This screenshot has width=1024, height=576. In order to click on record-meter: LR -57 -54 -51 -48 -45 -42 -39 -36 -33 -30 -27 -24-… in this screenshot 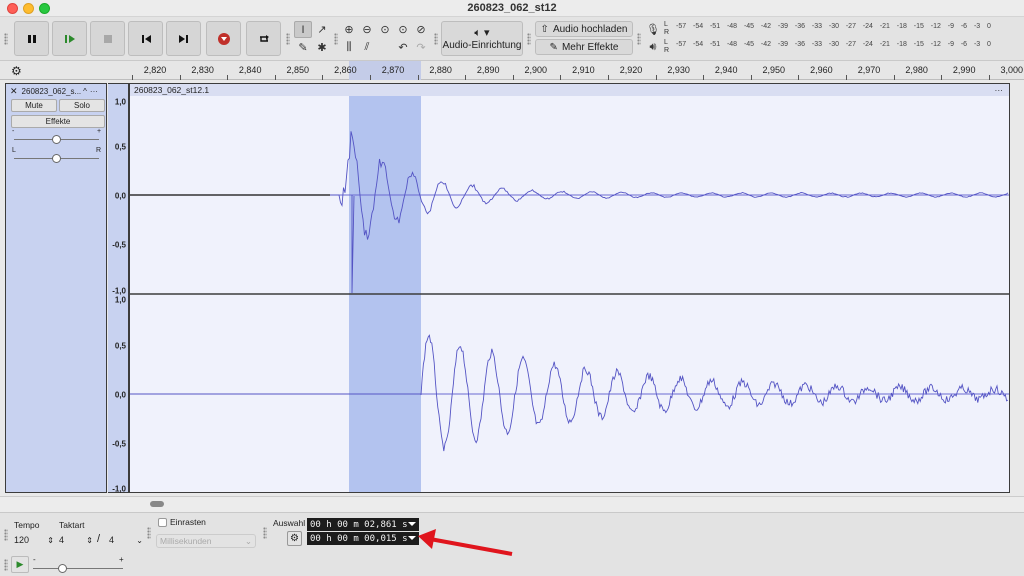, I will do `click(827, 29)`.